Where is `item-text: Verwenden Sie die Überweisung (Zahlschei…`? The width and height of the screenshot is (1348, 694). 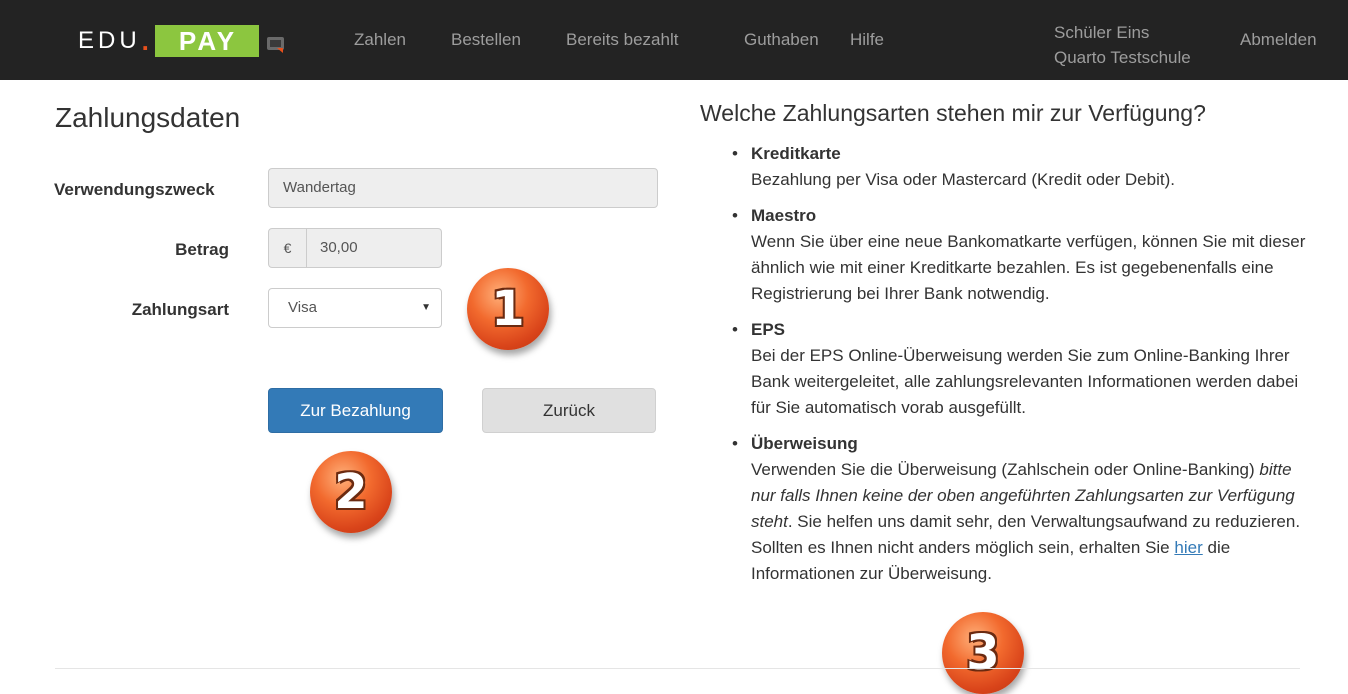 item-text: Verwenden Sie die Überweisung (Zahlschei… is located at coordinates (1026, 521).